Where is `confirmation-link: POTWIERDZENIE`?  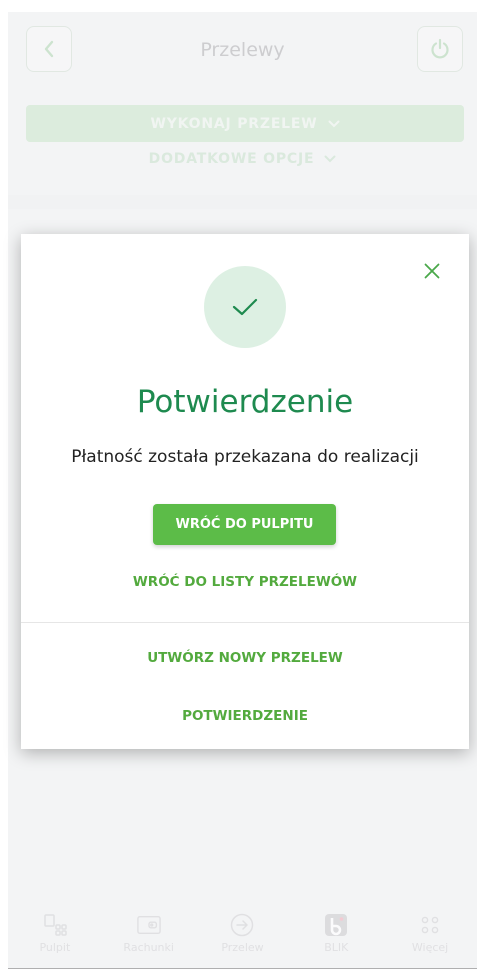 confirmation-link: POTWIERDZENIE is located at coordinates (245, 716).